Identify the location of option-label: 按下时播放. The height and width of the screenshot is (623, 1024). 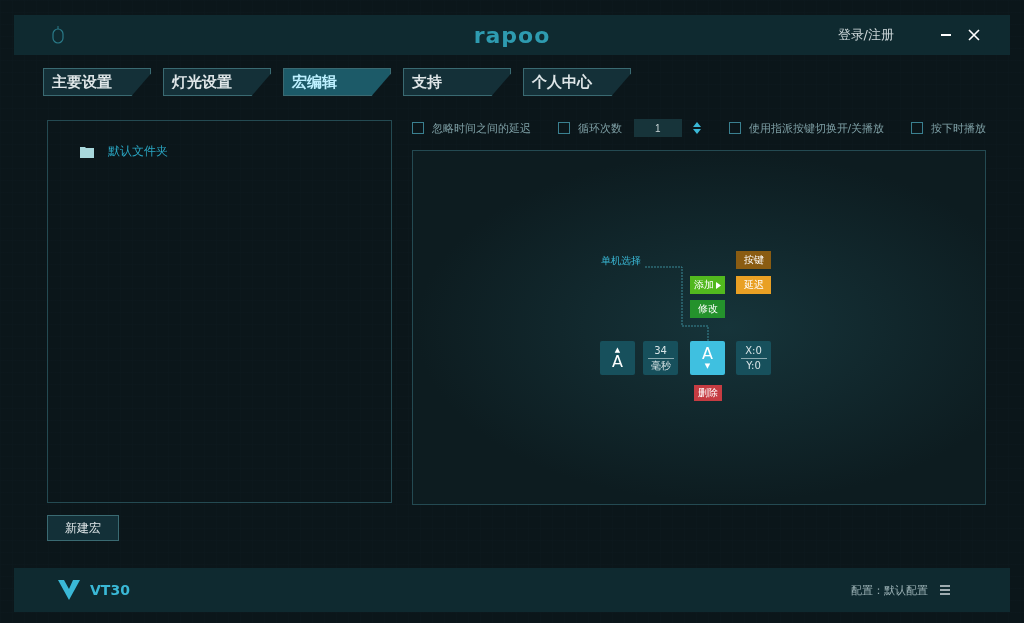
(958, 128).